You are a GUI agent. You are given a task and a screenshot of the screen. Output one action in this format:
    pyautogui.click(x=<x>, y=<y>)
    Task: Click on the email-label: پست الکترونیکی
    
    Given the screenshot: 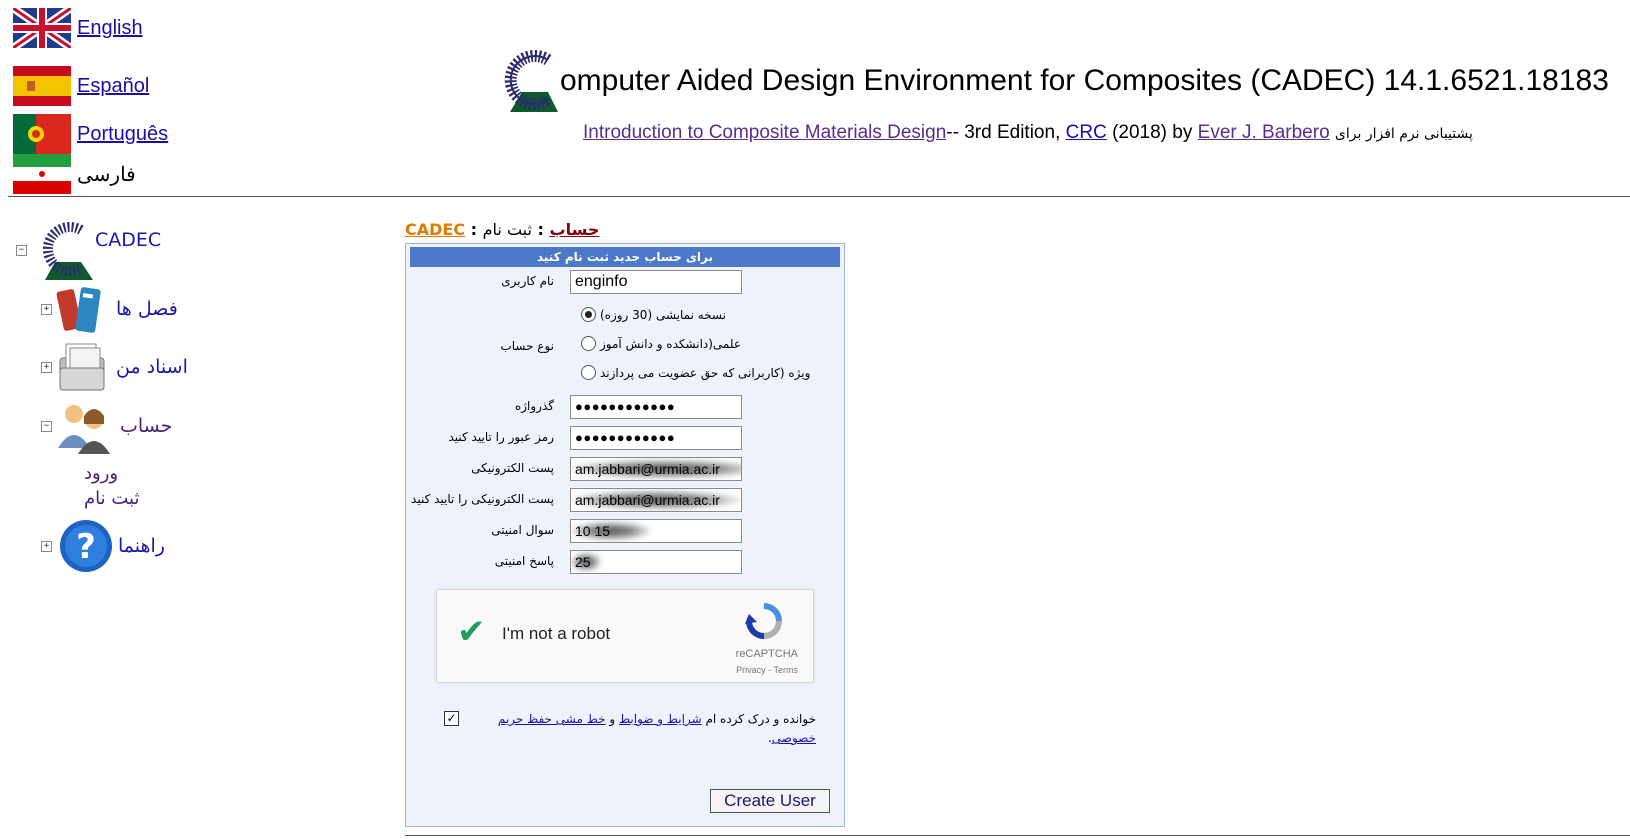 What is the action you would take?
    pyautogui.click(x=512, y=468)
    